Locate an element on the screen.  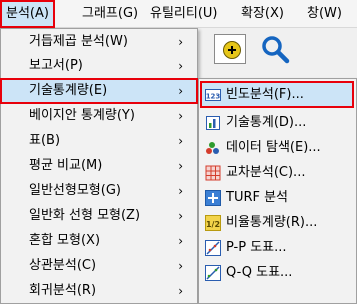
explore-icon is located at coordinates (212, 148).